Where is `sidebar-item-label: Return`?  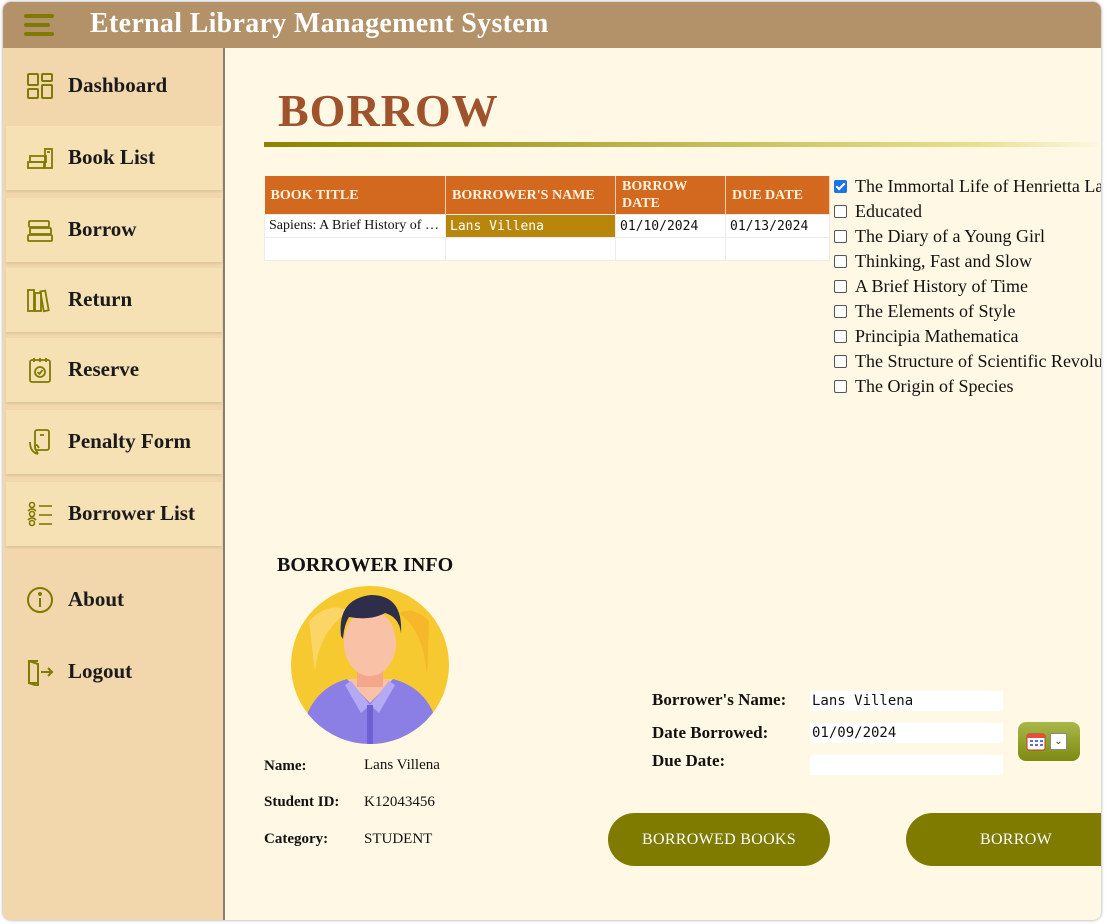
sidebar-item-label: Return is located at coordinates (100, 299).